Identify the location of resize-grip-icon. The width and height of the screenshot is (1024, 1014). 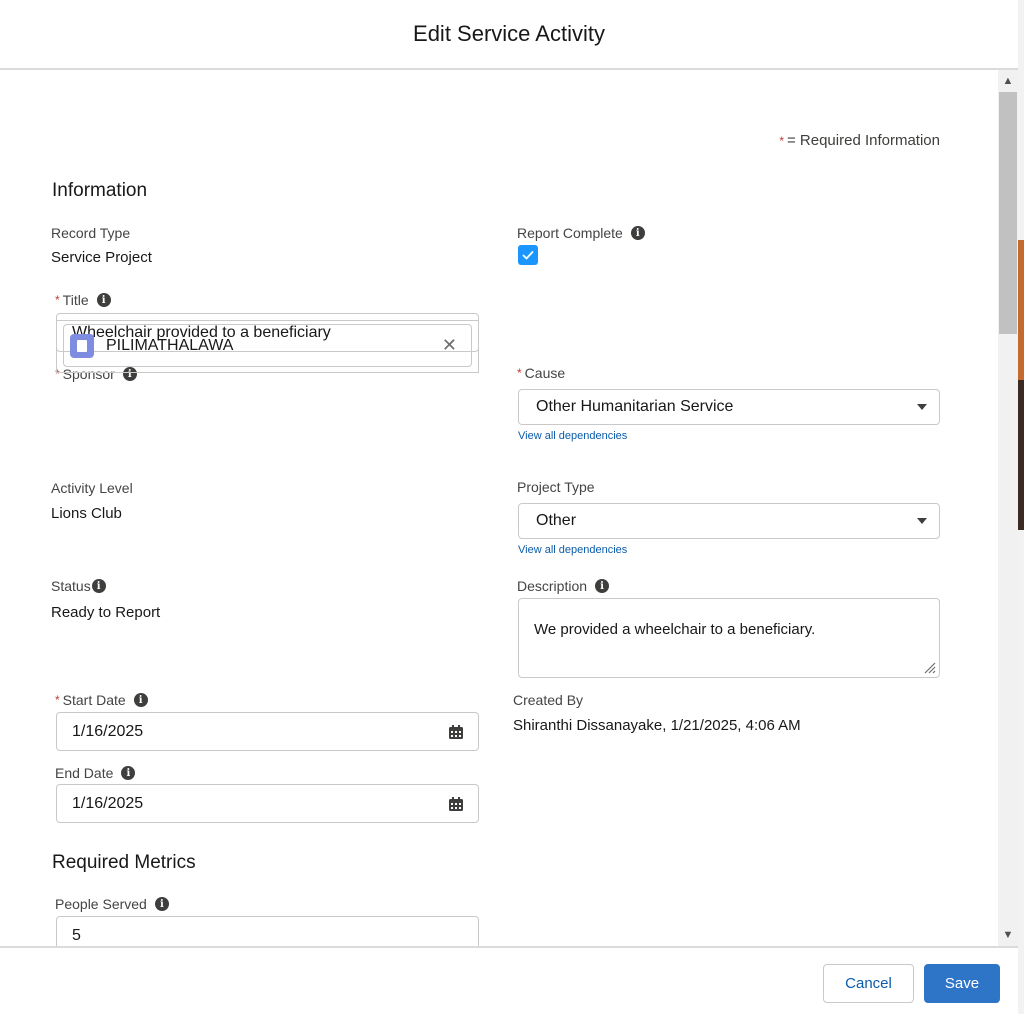
(929, 667).